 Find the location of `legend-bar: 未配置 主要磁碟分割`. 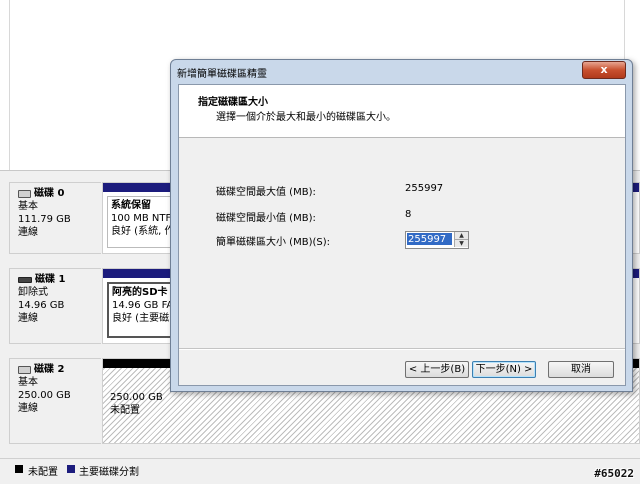

legend-bar: 未配置 主要磁碟分割 is located at coordinates (320, 471).